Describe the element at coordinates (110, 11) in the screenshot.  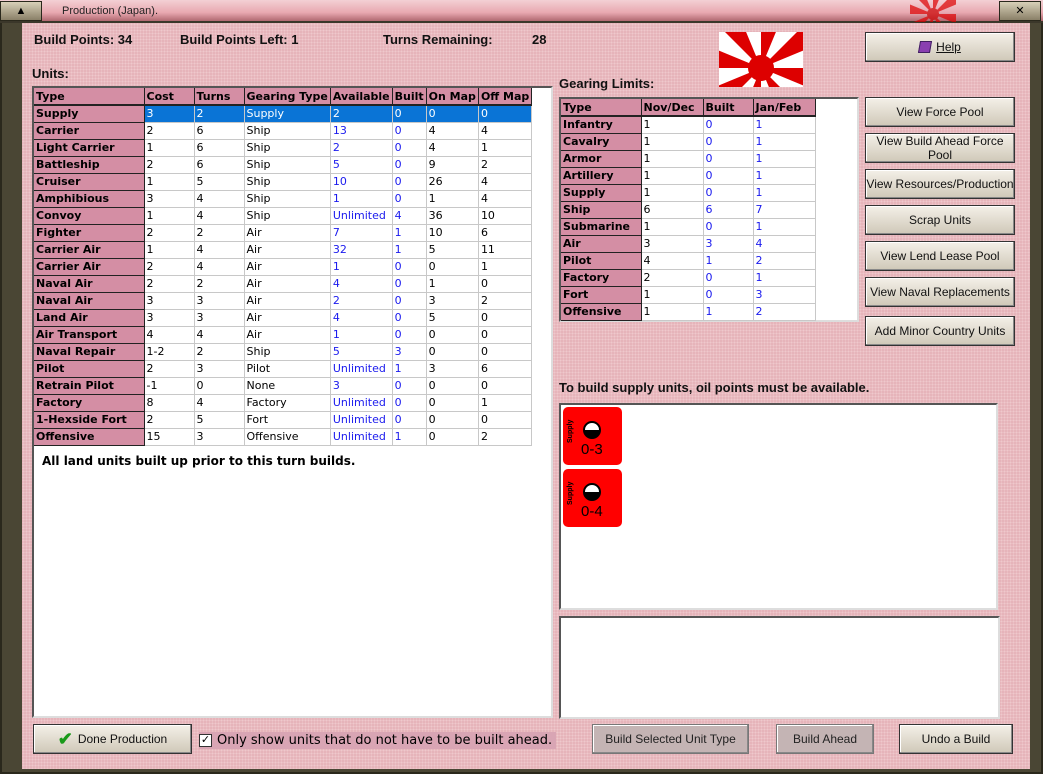
I see `window-title: Production (Japan).` at that location.